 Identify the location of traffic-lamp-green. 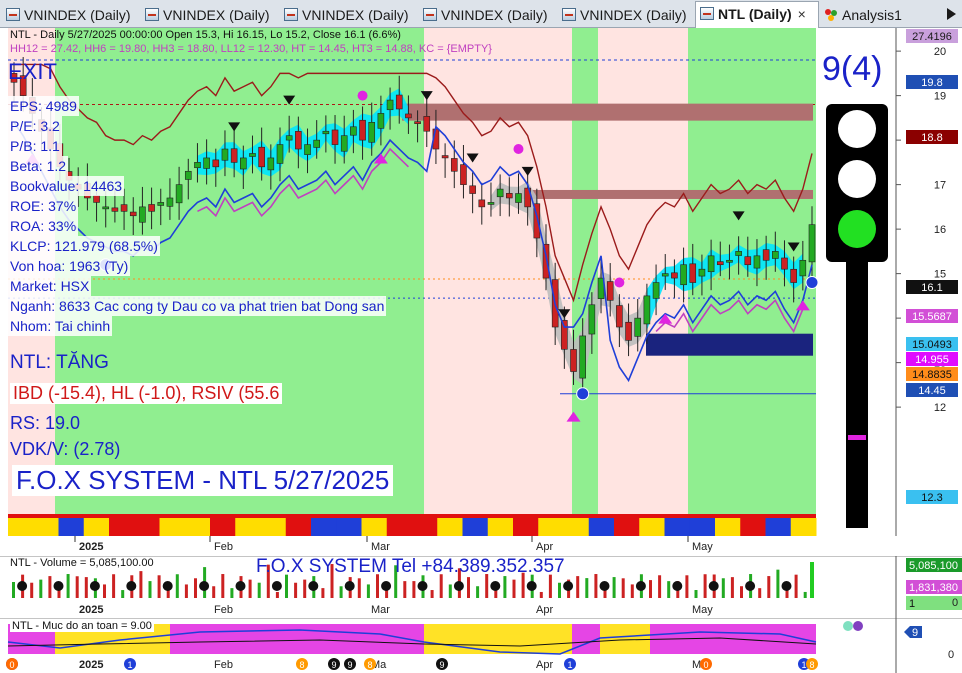
(857, 229).